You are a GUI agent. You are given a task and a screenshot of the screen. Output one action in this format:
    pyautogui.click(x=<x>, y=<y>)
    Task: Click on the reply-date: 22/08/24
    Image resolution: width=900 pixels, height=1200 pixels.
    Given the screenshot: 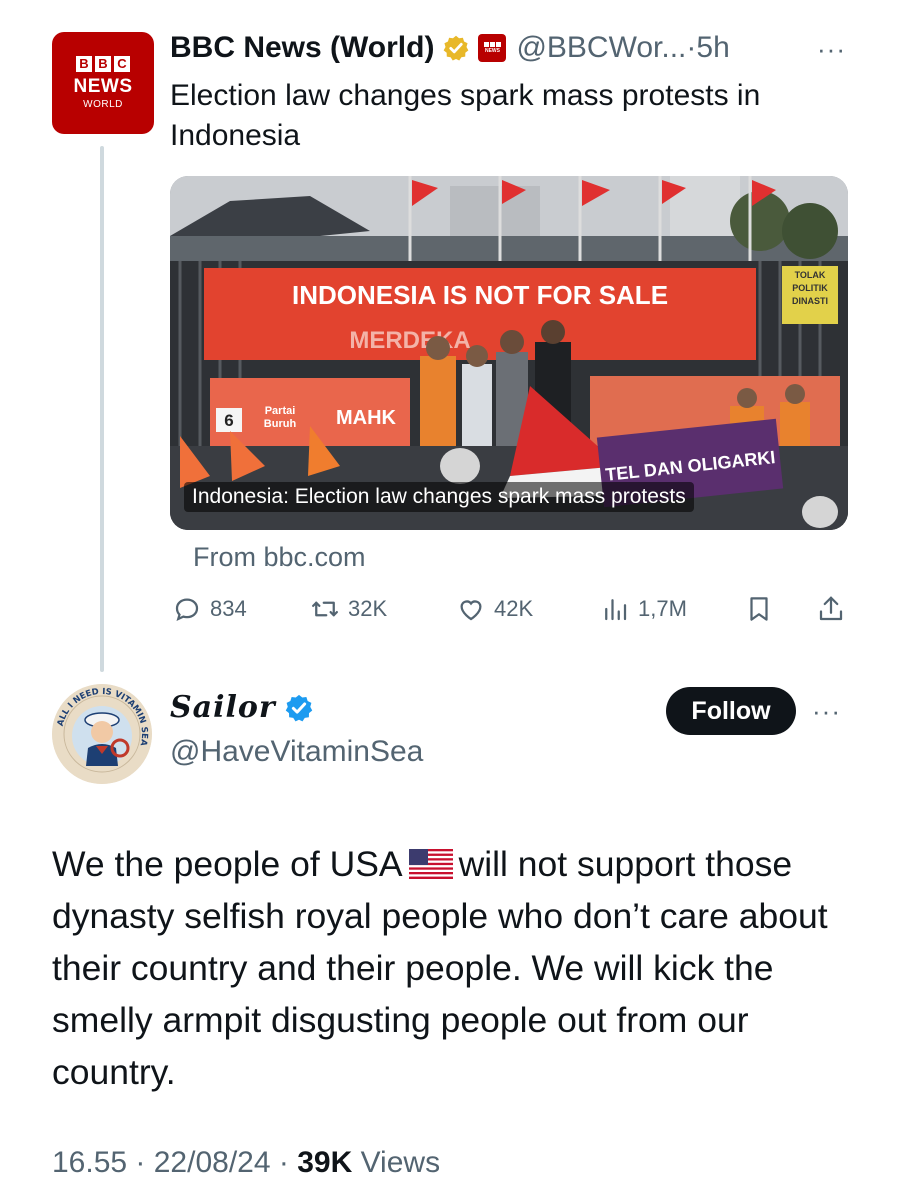 What is the action you would take?
    pyautogui.click(x=212, y=1162)
    